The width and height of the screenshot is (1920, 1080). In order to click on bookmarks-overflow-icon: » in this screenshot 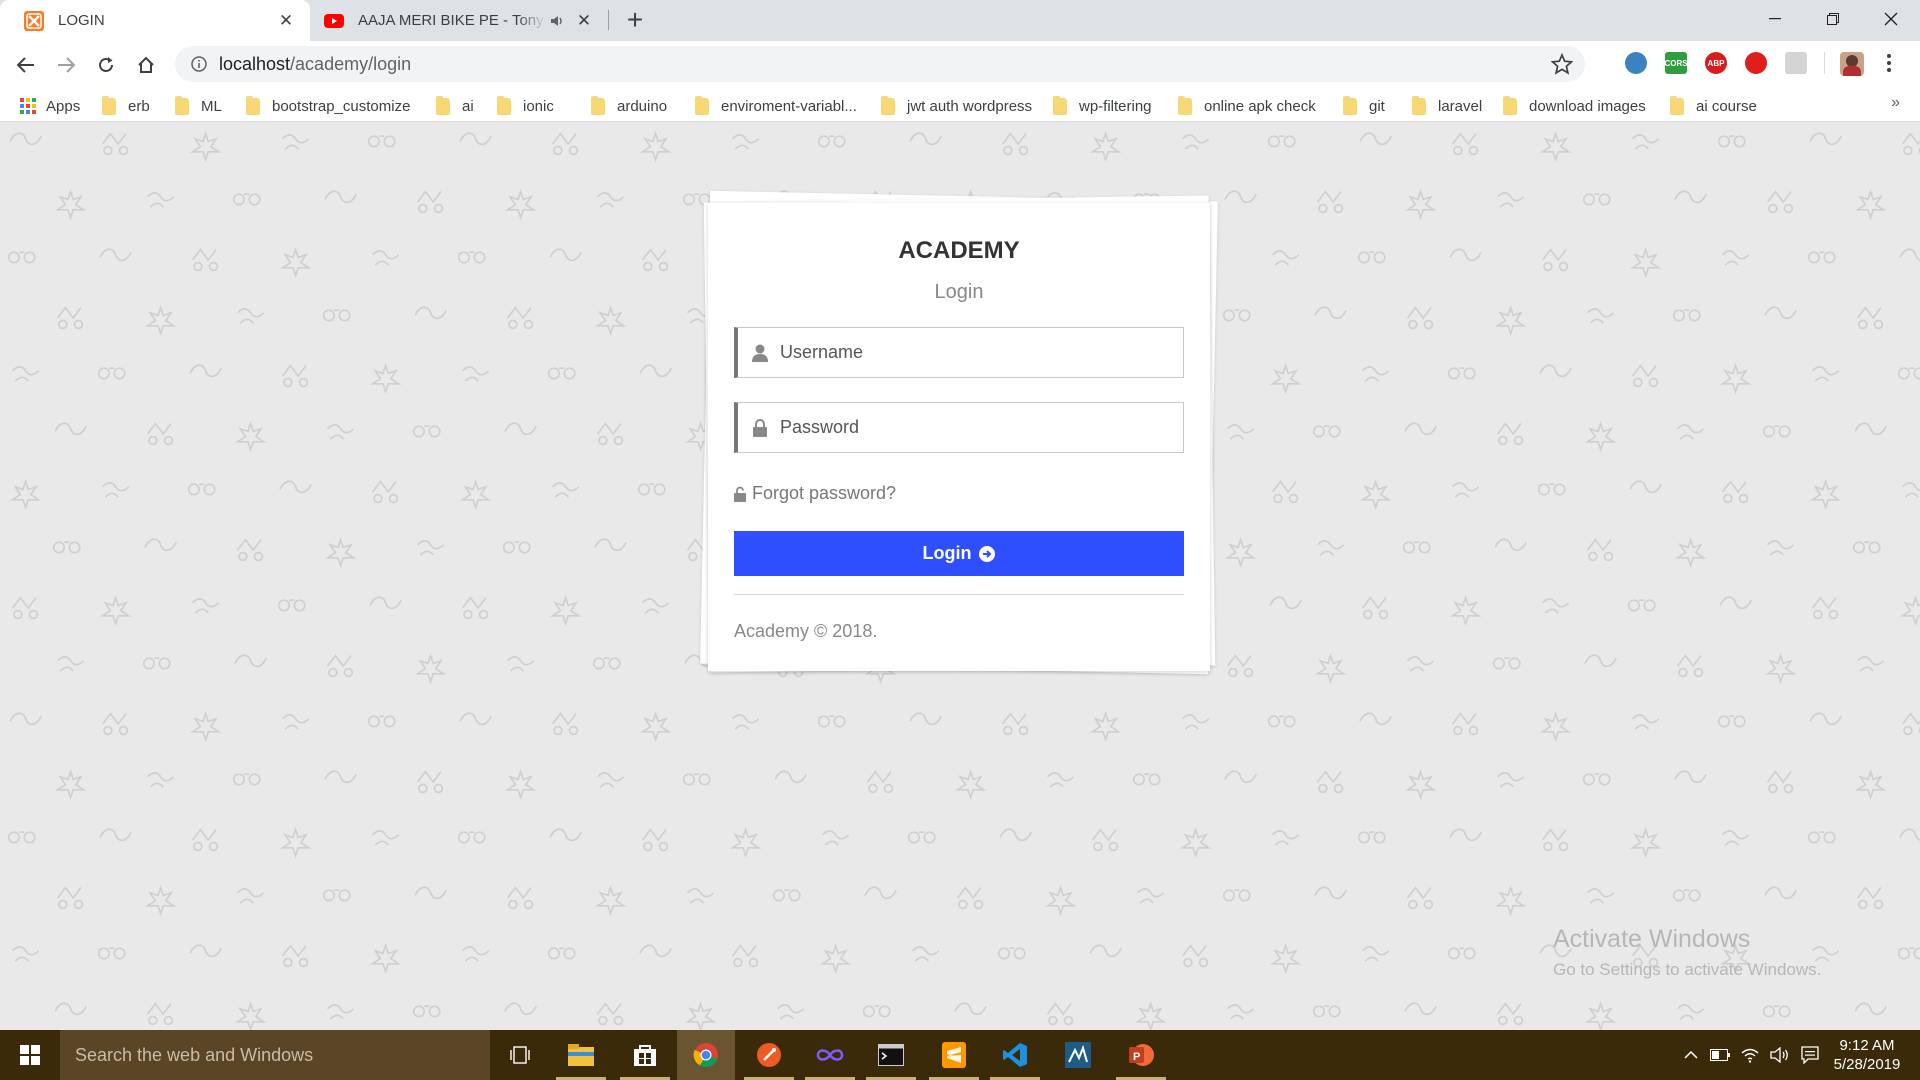, I will do `click(1895, 103)`.